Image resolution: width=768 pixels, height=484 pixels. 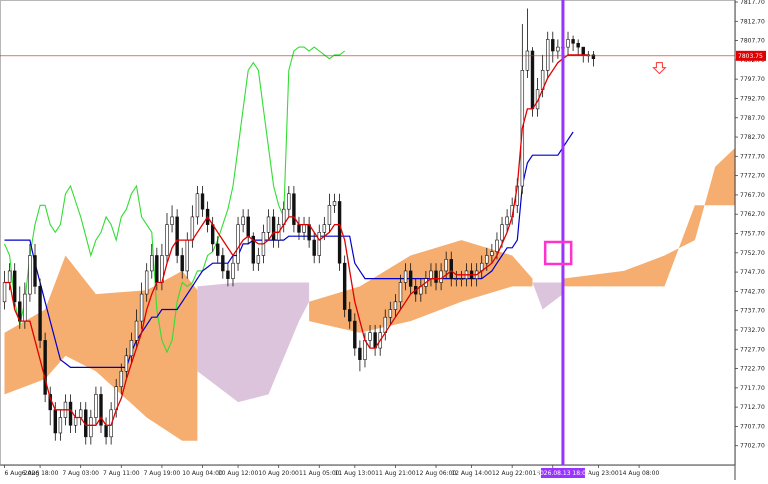 What do you see at coordinates (752, 349) in the screenshot?
I see `y-tick-label: 7727.70` at bounding box center [752, 349].